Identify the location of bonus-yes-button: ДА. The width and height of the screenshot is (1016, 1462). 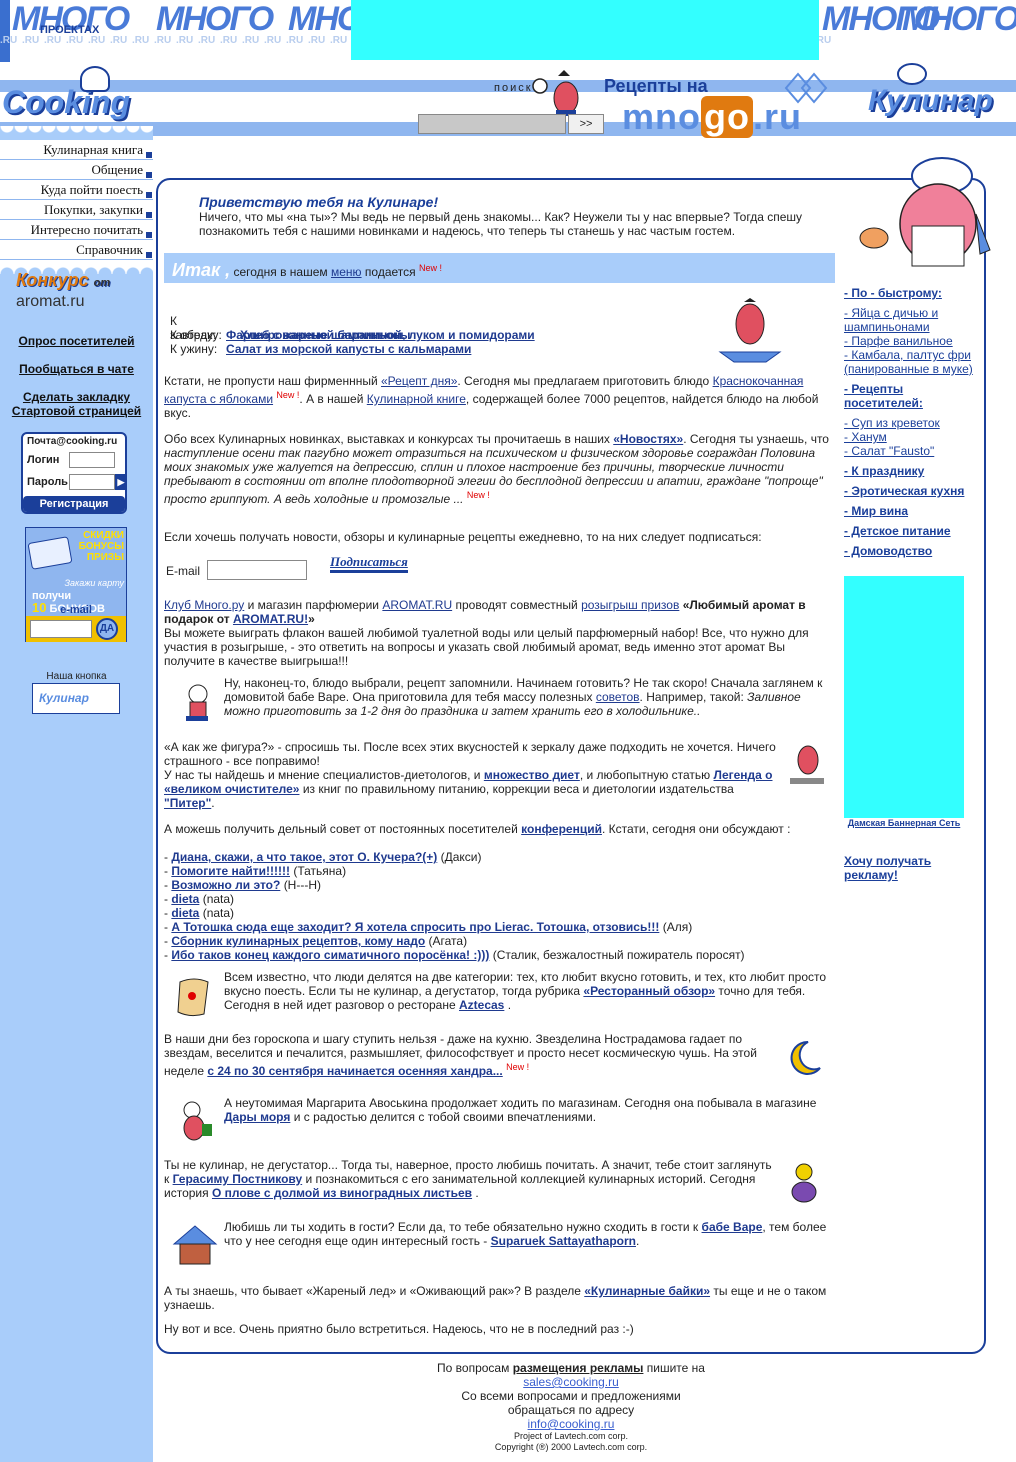
(107, 629).